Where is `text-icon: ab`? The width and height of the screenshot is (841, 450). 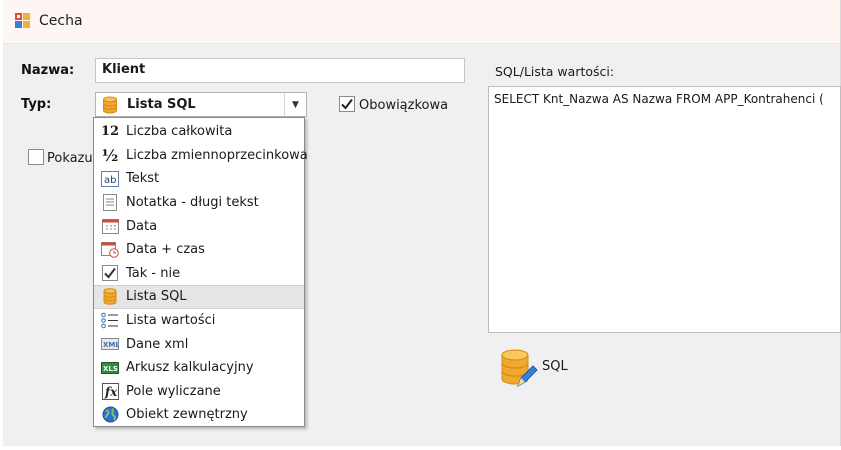 text-icon: ab is located at coordinates (110, 179).